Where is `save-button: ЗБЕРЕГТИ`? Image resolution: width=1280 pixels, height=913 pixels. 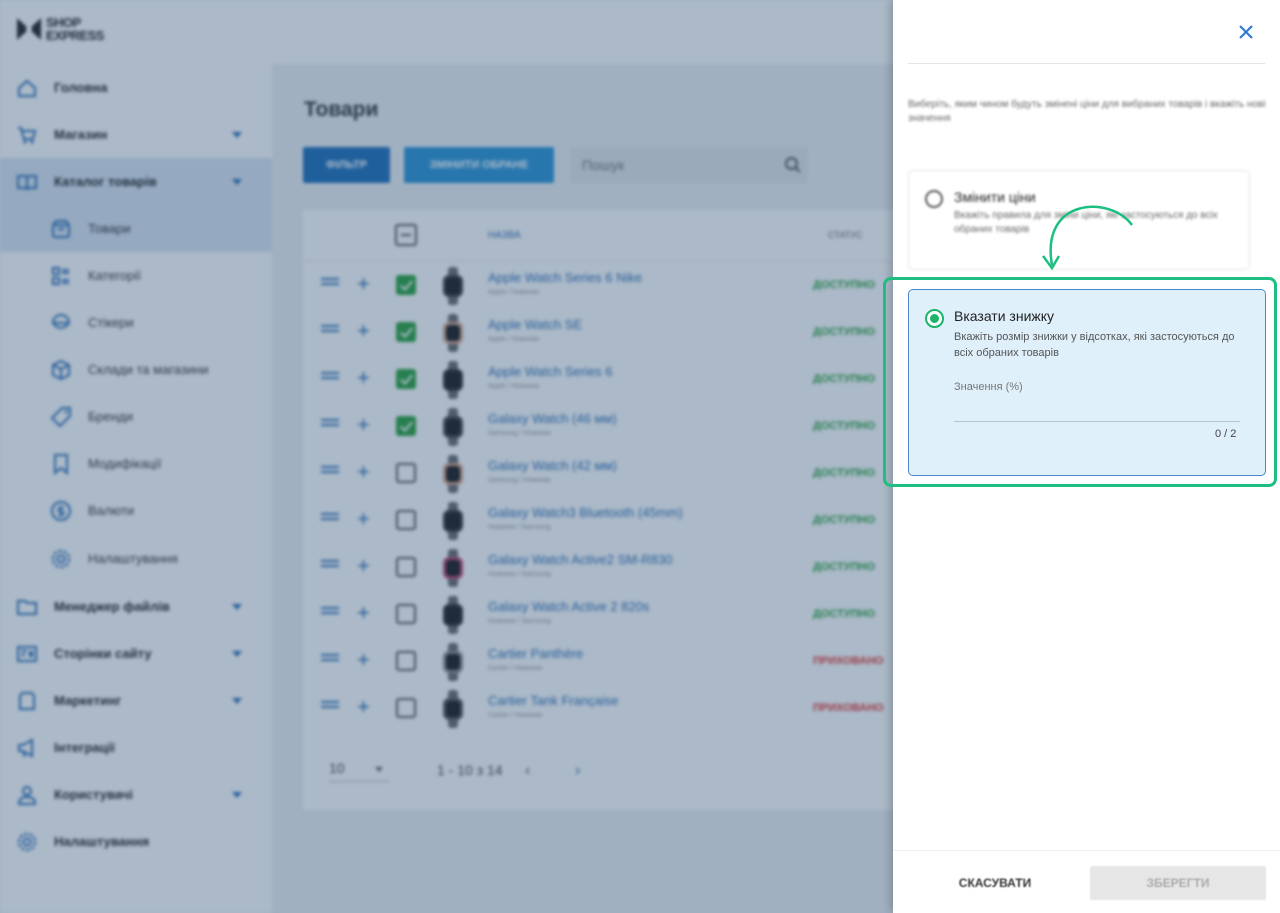
save-button: ЗБЕРЕГТИ is located at coordinates (1178, 883).